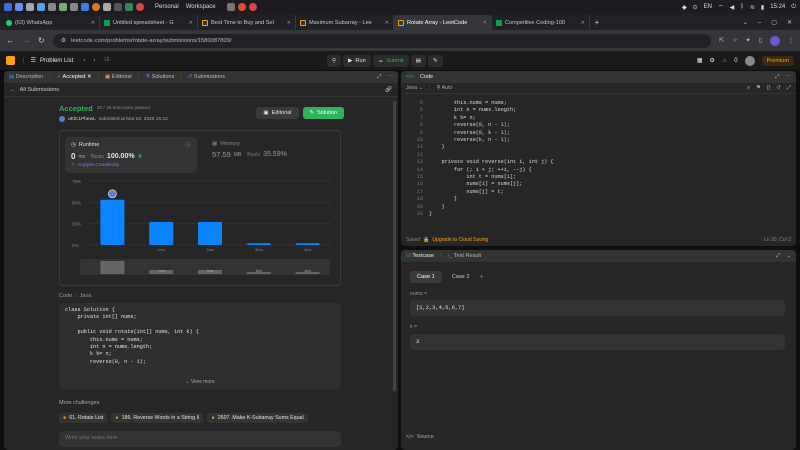  What do you see at coordinates (789, 22) in the screenshot?
I see `close-window-icon: ✕` at bounding box center [789, 22].